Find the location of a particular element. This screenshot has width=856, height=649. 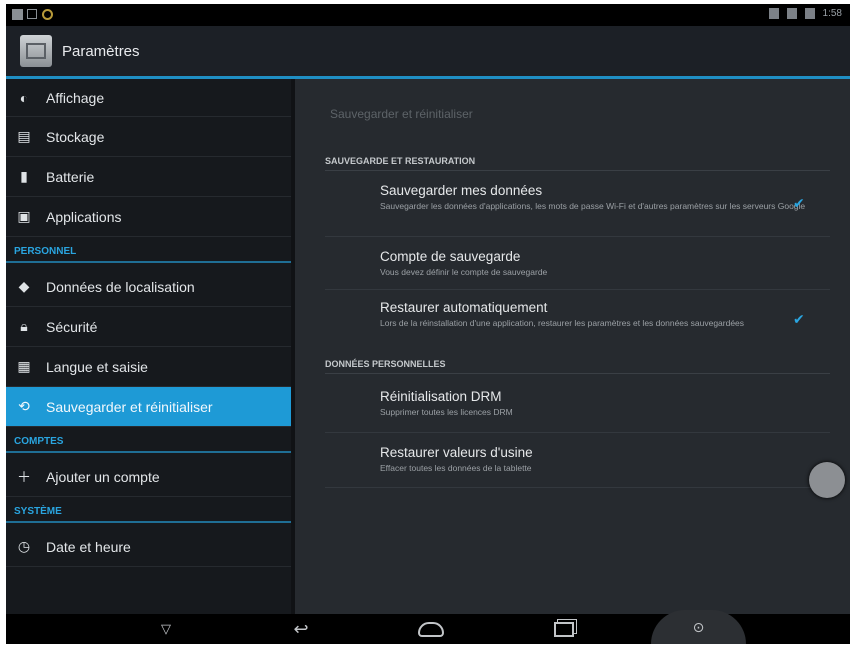

storage-icon: ▤ is located at coordinates (24, 136).